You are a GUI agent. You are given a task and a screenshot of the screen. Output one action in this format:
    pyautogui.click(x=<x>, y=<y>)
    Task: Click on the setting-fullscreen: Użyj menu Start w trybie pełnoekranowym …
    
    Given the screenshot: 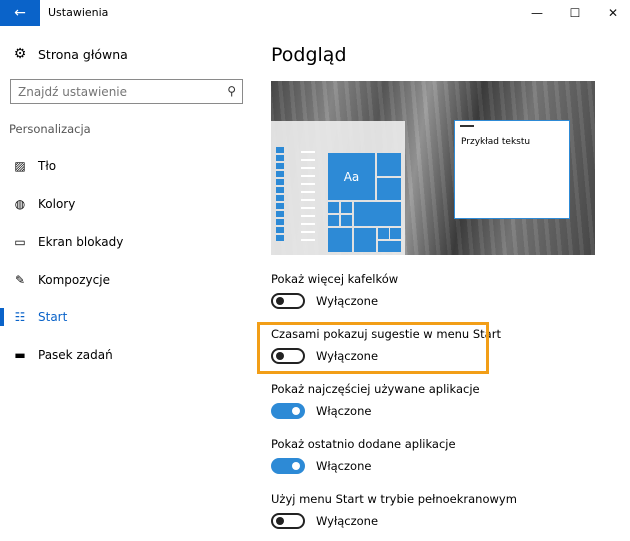 What is the action you would take?
    pyautogui.click(x=441, y=510)
    